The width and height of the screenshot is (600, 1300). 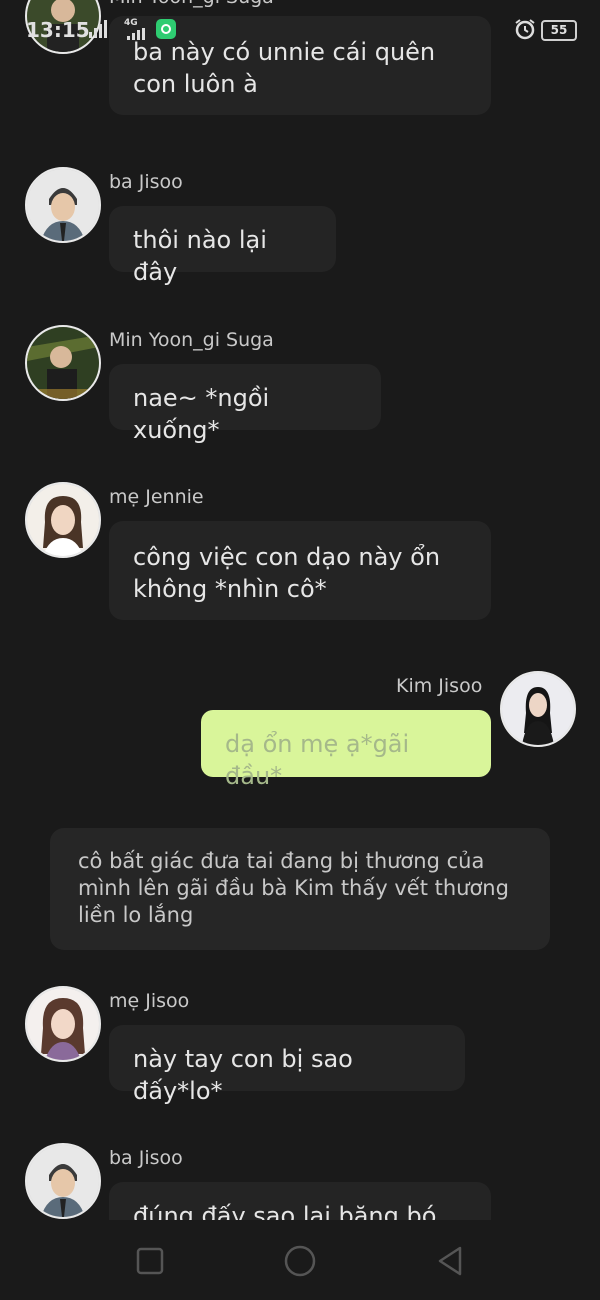 I want to click on recents-button, so click(x=150, y=1261).